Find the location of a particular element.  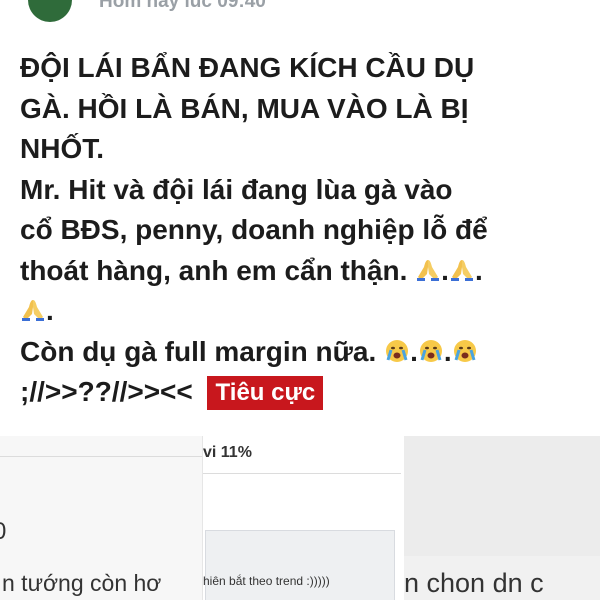

post-line: thoát hàng, anh em cẩn thận. . . is located at coordinates (306, 271).